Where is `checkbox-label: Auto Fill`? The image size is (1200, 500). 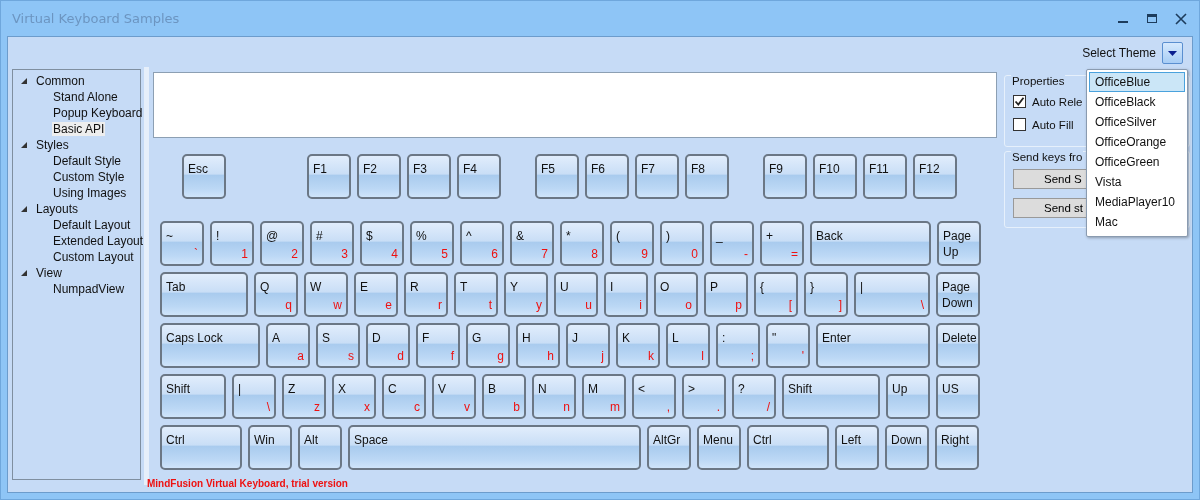
checkbox-label: Auto Fill is located at coordinates (1053, 124).